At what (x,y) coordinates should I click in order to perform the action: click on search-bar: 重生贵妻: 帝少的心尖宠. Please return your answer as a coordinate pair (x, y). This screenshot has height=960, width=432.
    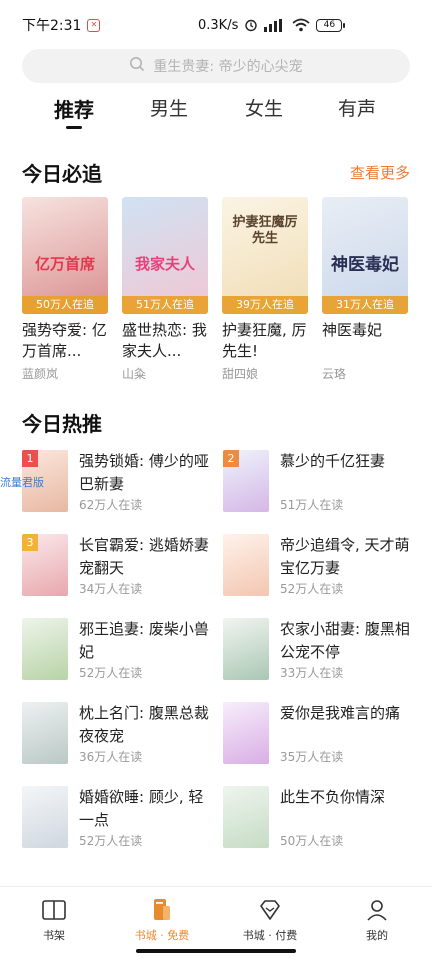
    Looking at the image, I should click on (216, 66).